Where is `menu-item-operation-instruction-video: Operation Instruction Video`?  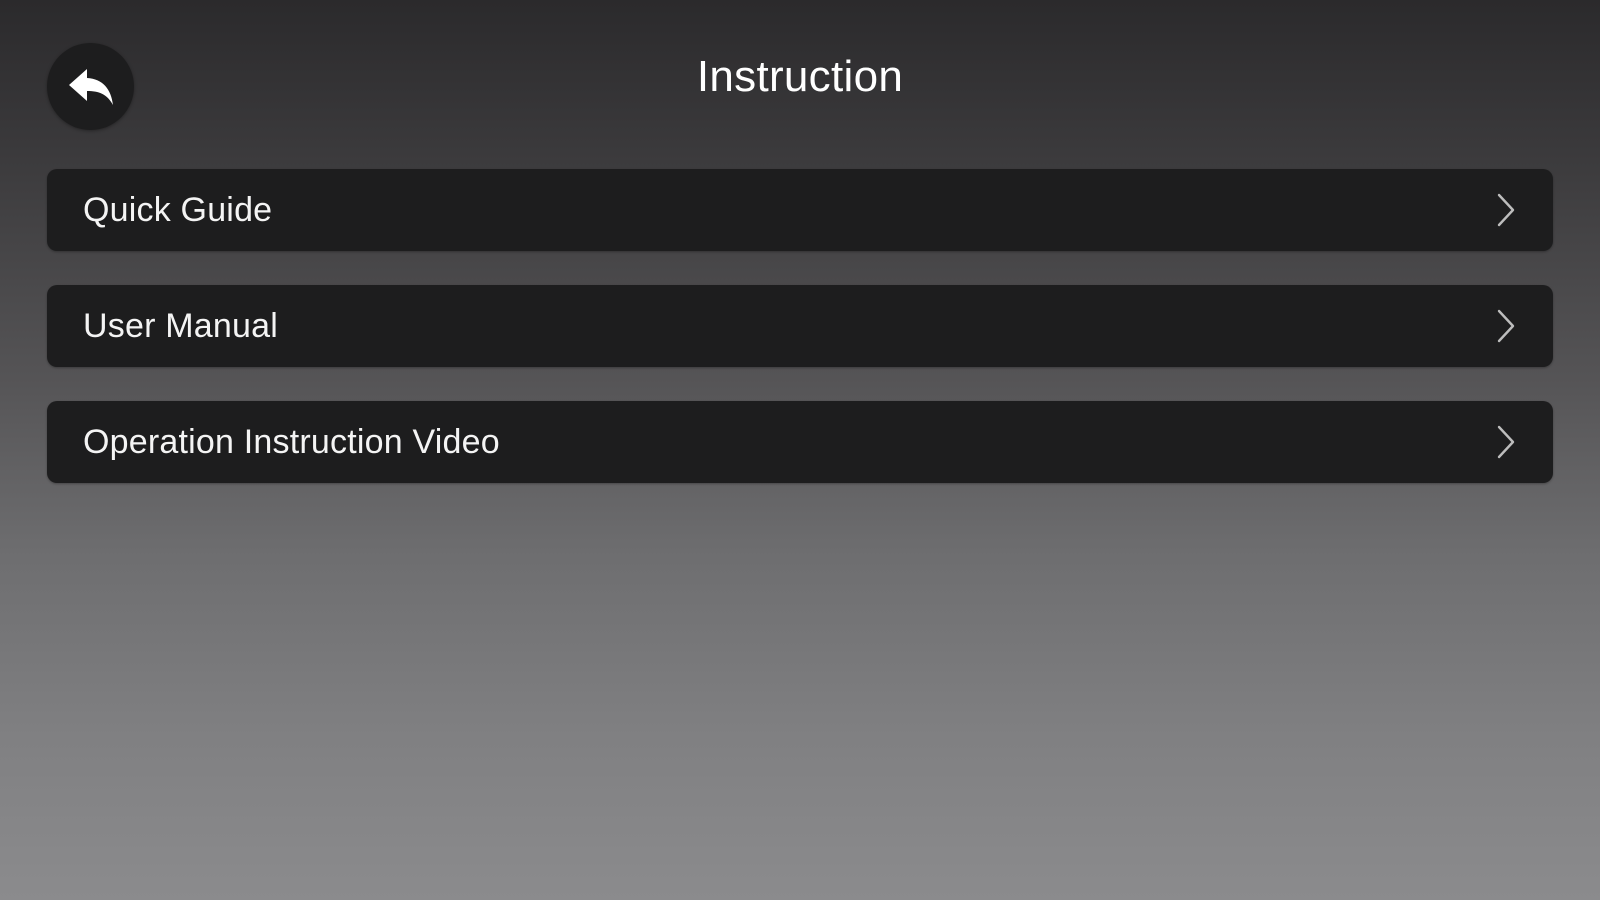
menu-item-operation-instruction-video: Operation Instruction Video is located at coordinates (800, 442).